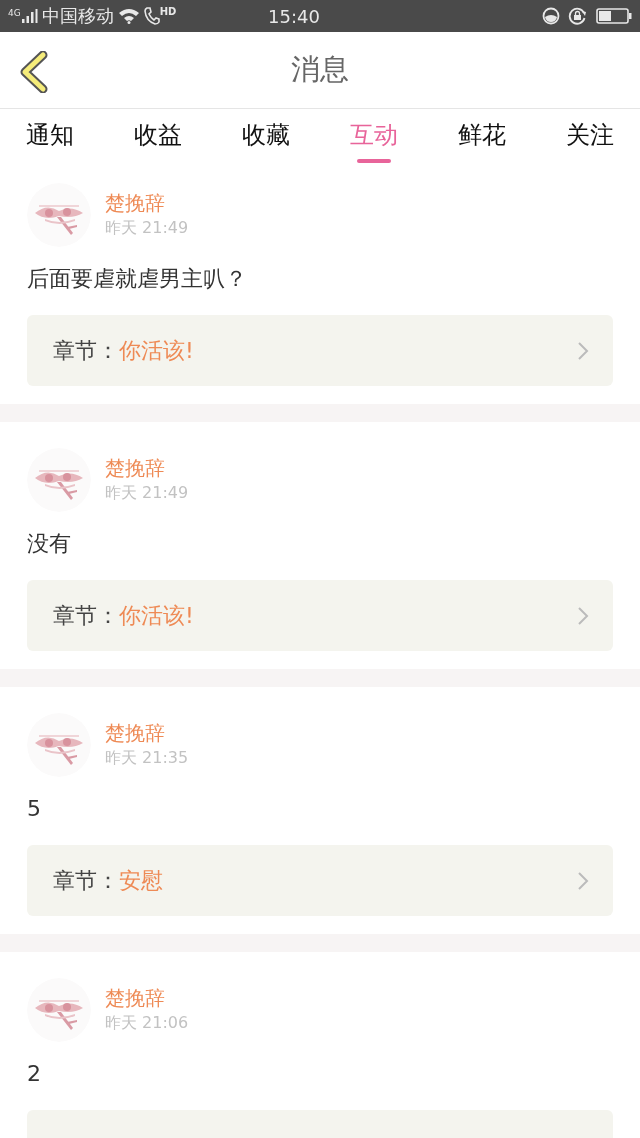 The image size is (640, 1138). I want to click on eye-comfort-icon, so click(551, 16).